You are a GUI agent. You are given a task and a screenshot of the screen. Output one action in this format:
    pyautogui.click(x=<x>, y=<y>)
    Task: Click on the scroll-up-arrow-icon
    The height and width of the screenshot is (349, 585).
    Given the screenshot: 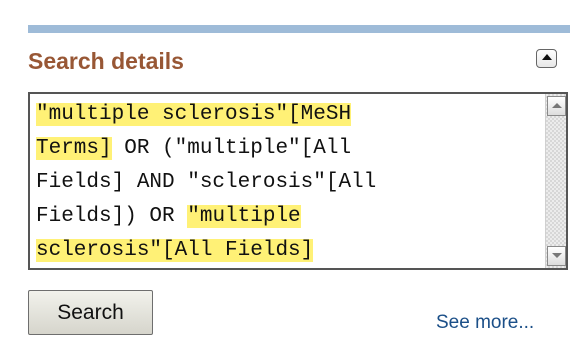 What is the action you would take?
    pyautogui.click(x=557, y=105)
    